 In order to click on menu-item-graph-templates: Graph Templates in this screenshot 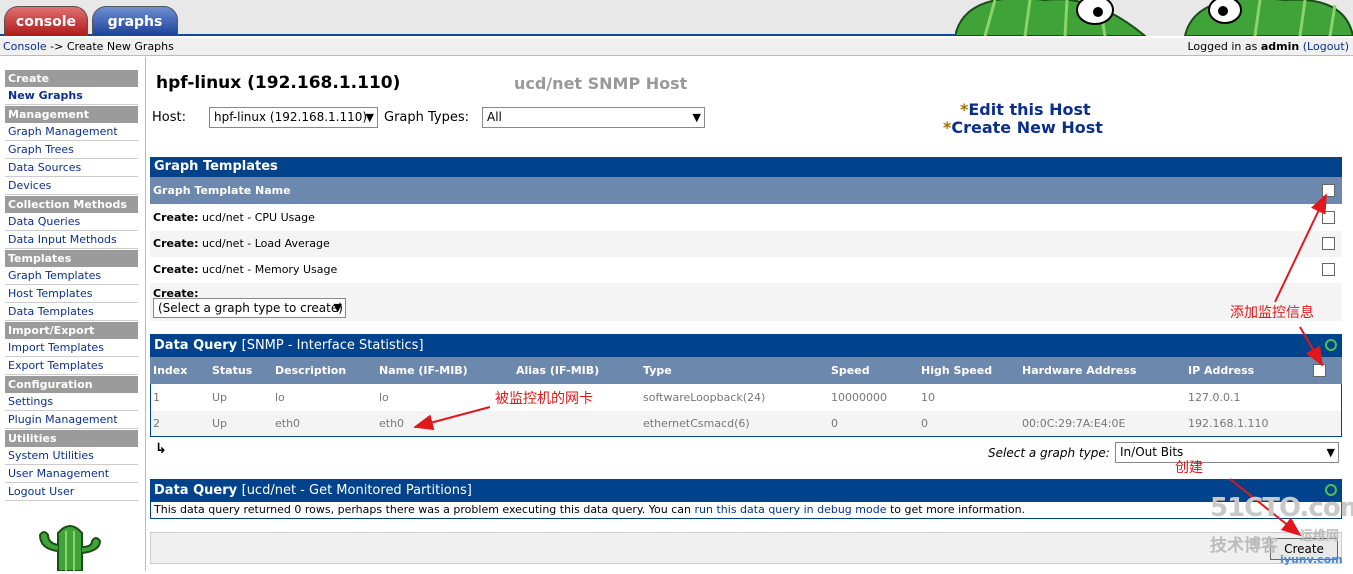, I will do `click(71, 276)`.